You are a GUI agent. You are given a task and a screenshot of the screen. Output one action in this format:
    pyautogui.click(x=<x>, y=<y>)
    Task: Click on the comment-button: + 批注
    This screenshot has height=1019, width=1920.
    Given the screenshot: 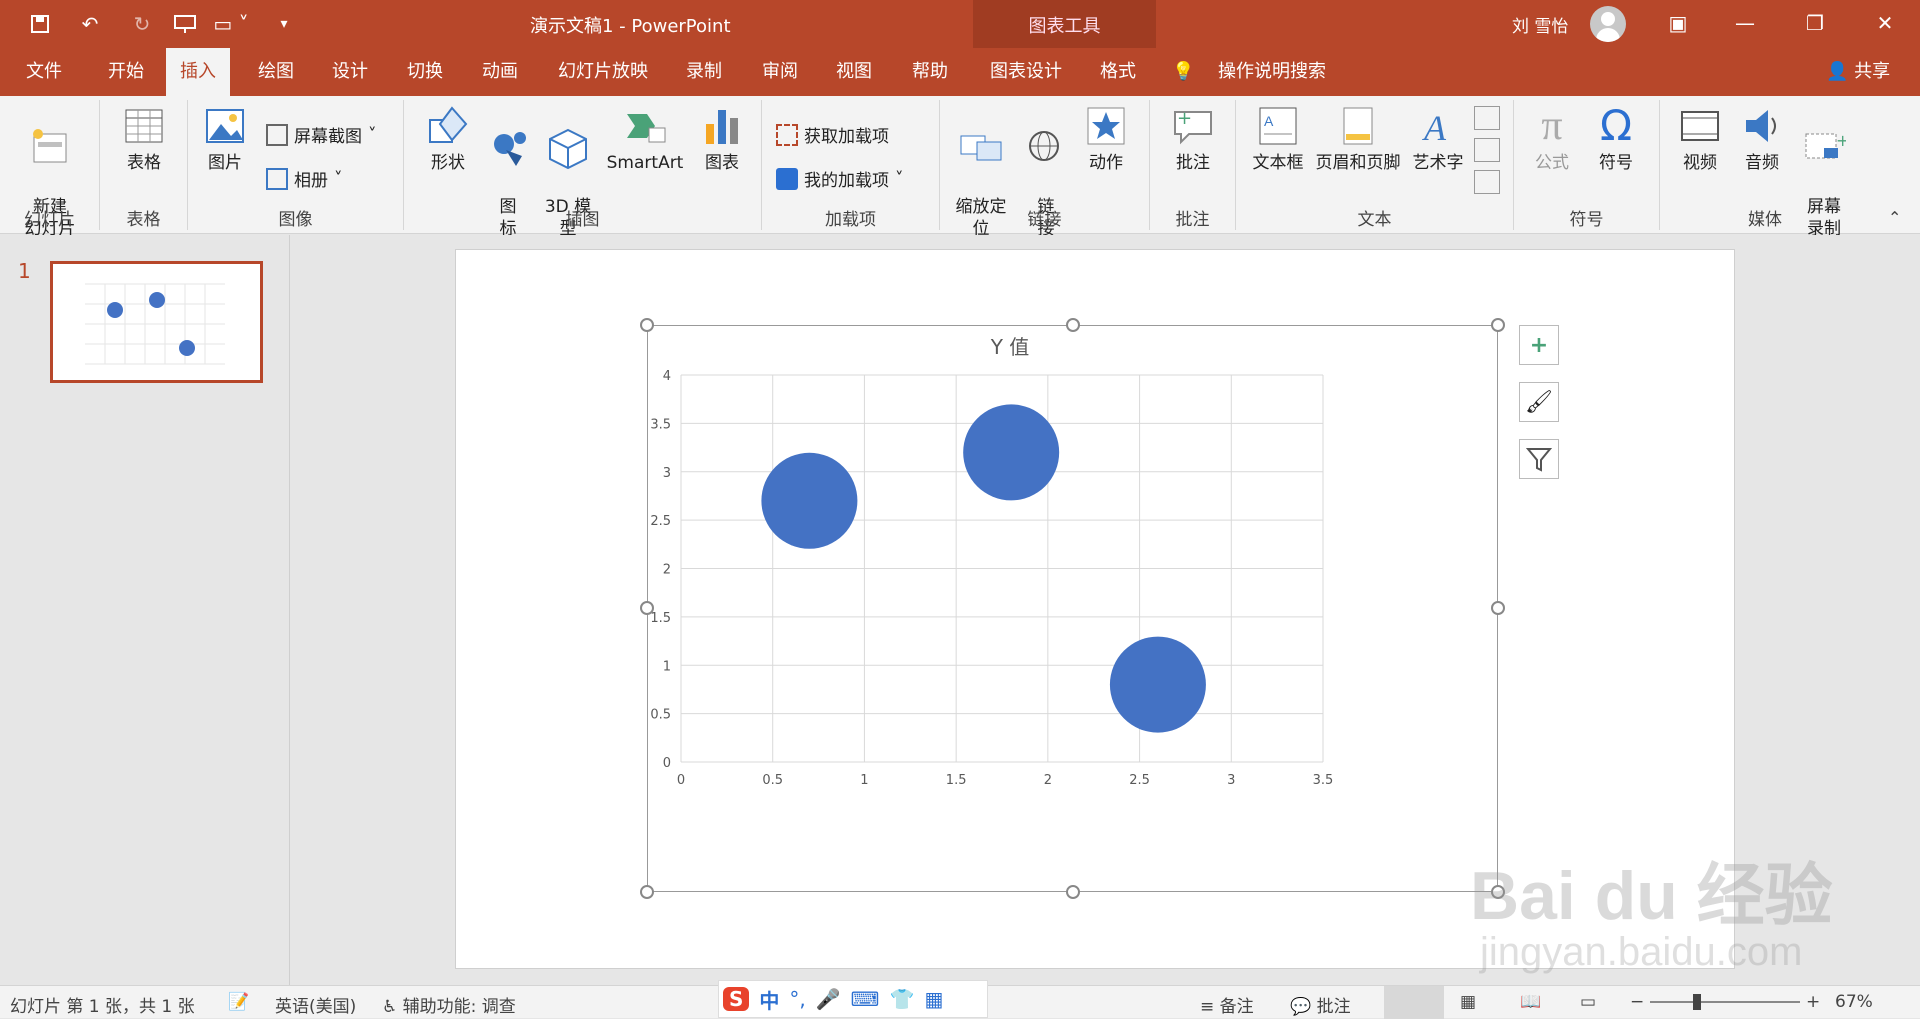 What is the action you would take?
    pyautogui.click(x=1193, y=139)
    